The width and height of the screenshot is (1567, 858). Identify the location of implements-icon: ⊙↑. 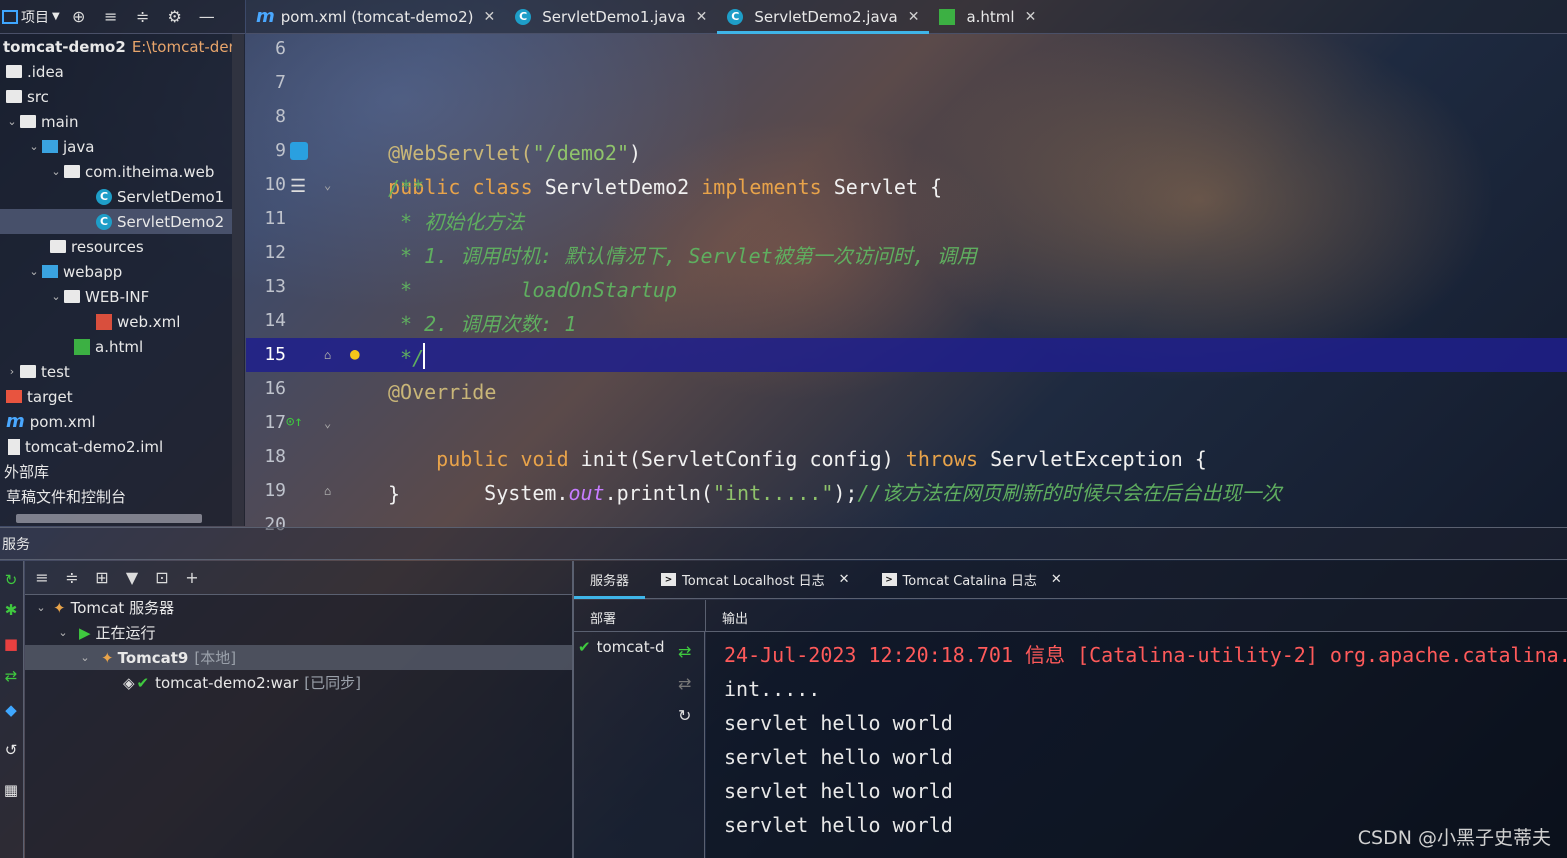
(294, 422).